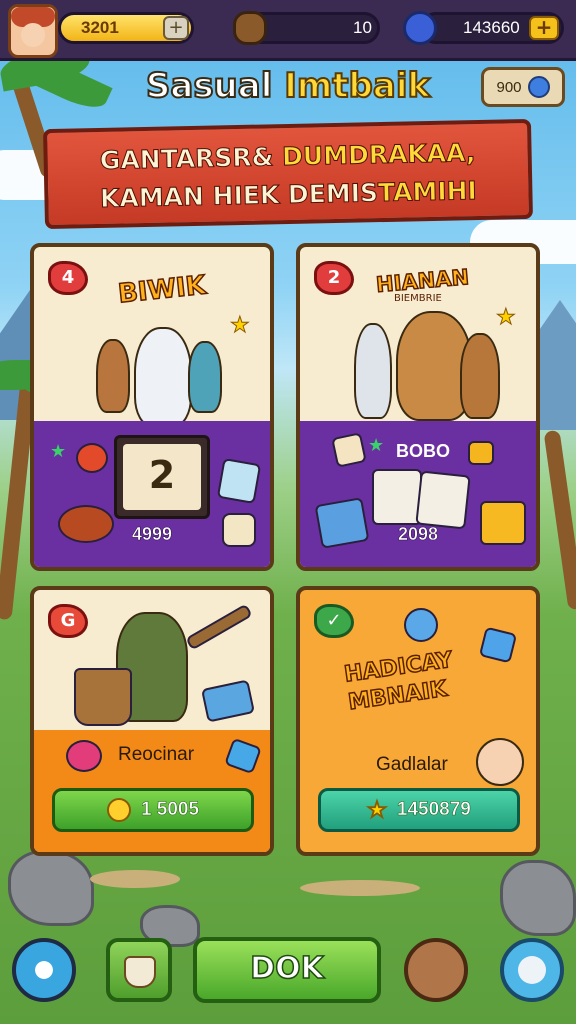  Describe the element at coordinates (243, 756) in the screenshot. I see `fish-icon` at that location.